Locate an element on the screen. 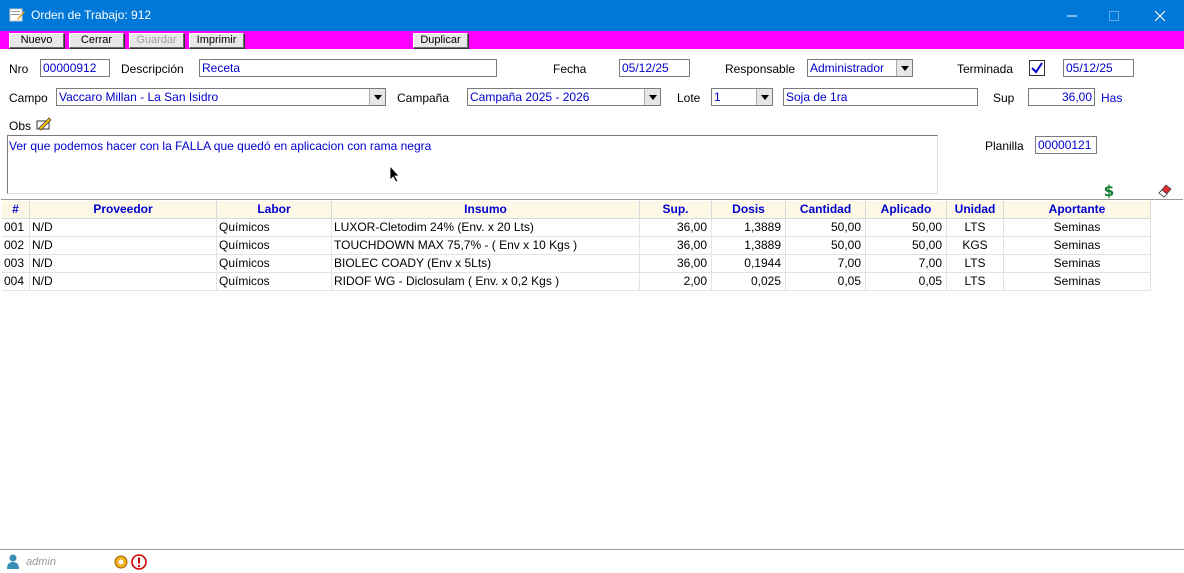  descripcion-label: Descripción is located at coordinates (152, 69).